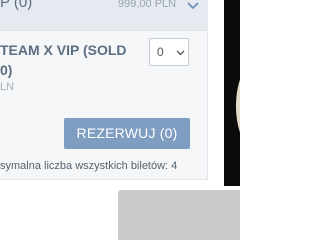 The image size is (320, 240). What do you see at coordinates (63, 50) in the screenshot?
I see `ticket-name-line-1: TEAM X VIP (SOLD` at bounding box center [63, 50].